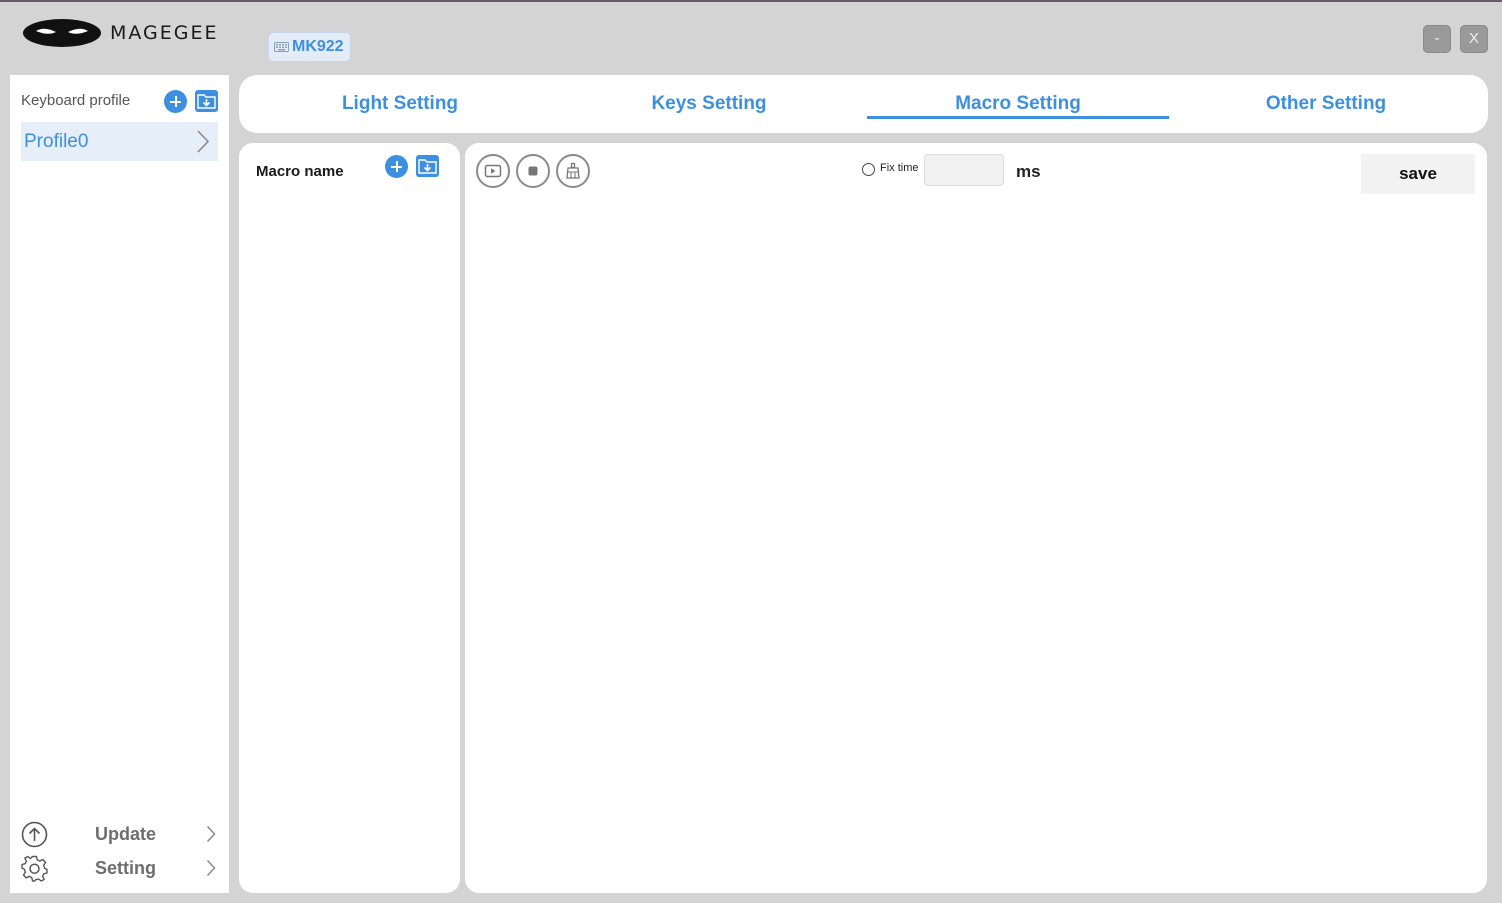 This screenshot has height=903, width=1502. Describe the element at coordinates (56, 141) in the screenshot. I see `profile-name: Profile0` at that location.